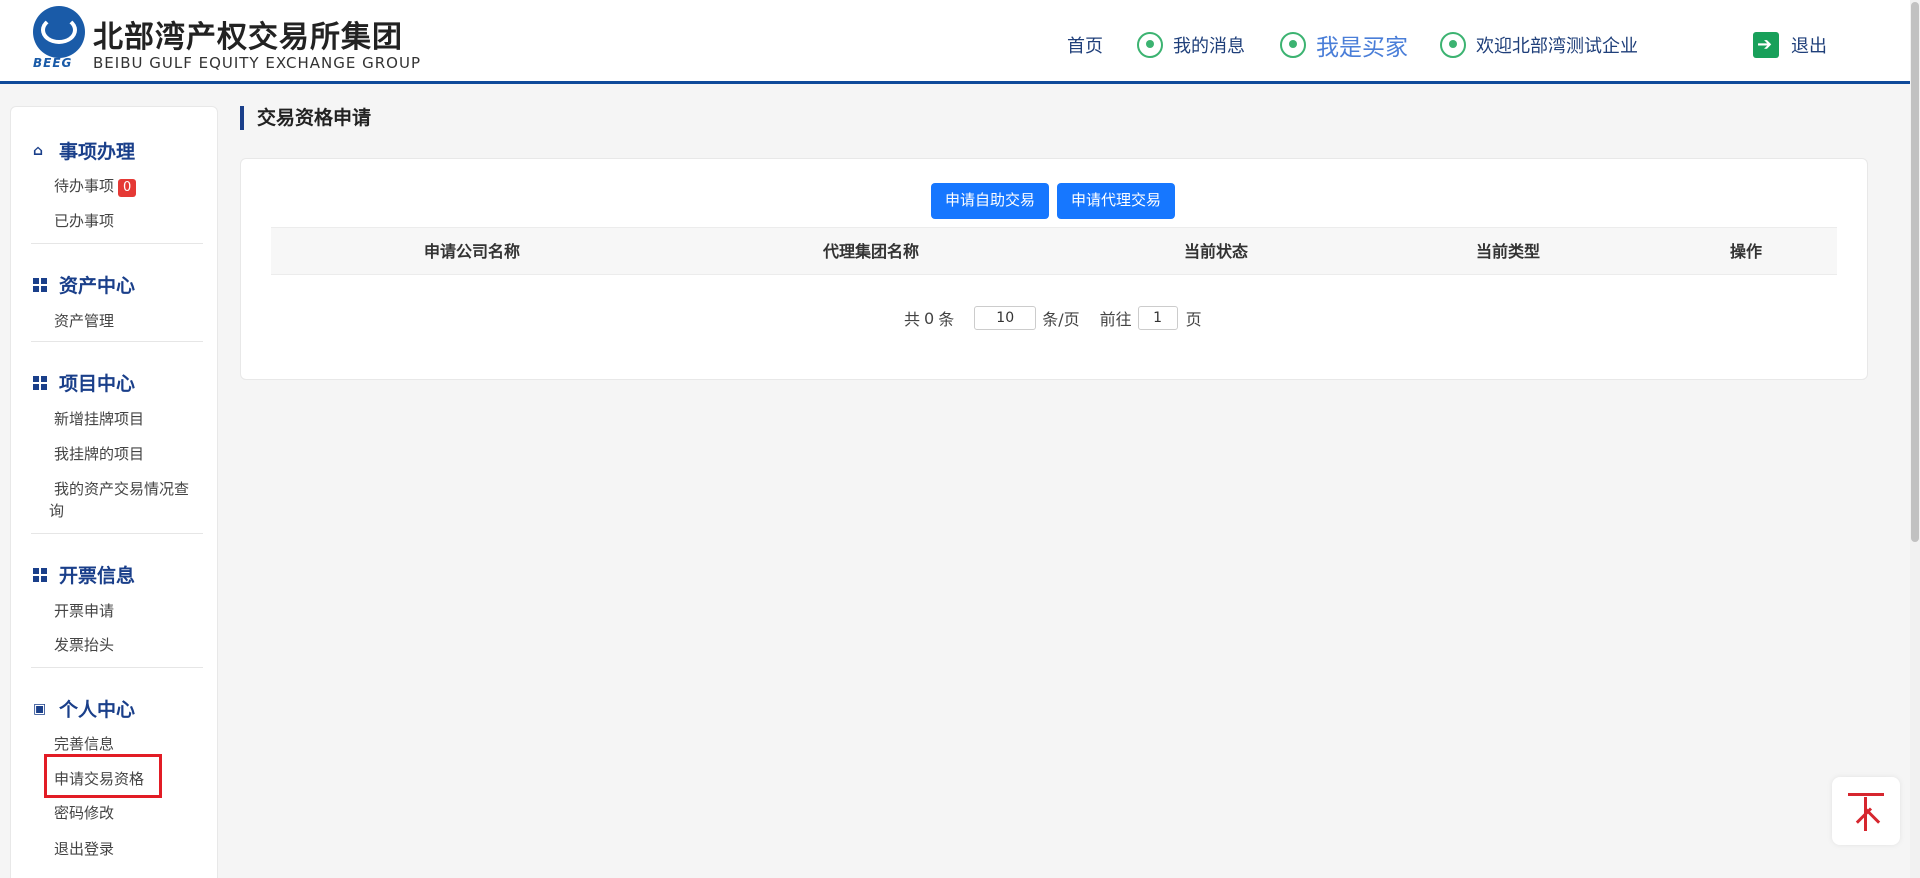 The height and width of the screenshot is (878, 1920). I want to click on sidebar-section-personal: ▣ 个人中心, so click(84, 708).